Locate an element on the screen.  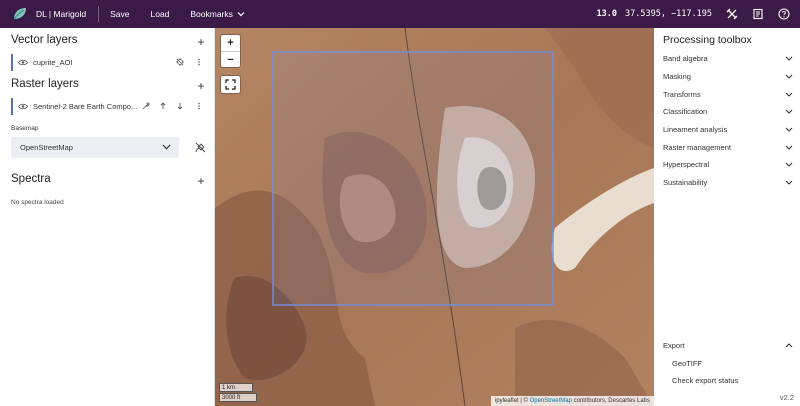
add-spectra-button: + is located at coordinates (201, 181).